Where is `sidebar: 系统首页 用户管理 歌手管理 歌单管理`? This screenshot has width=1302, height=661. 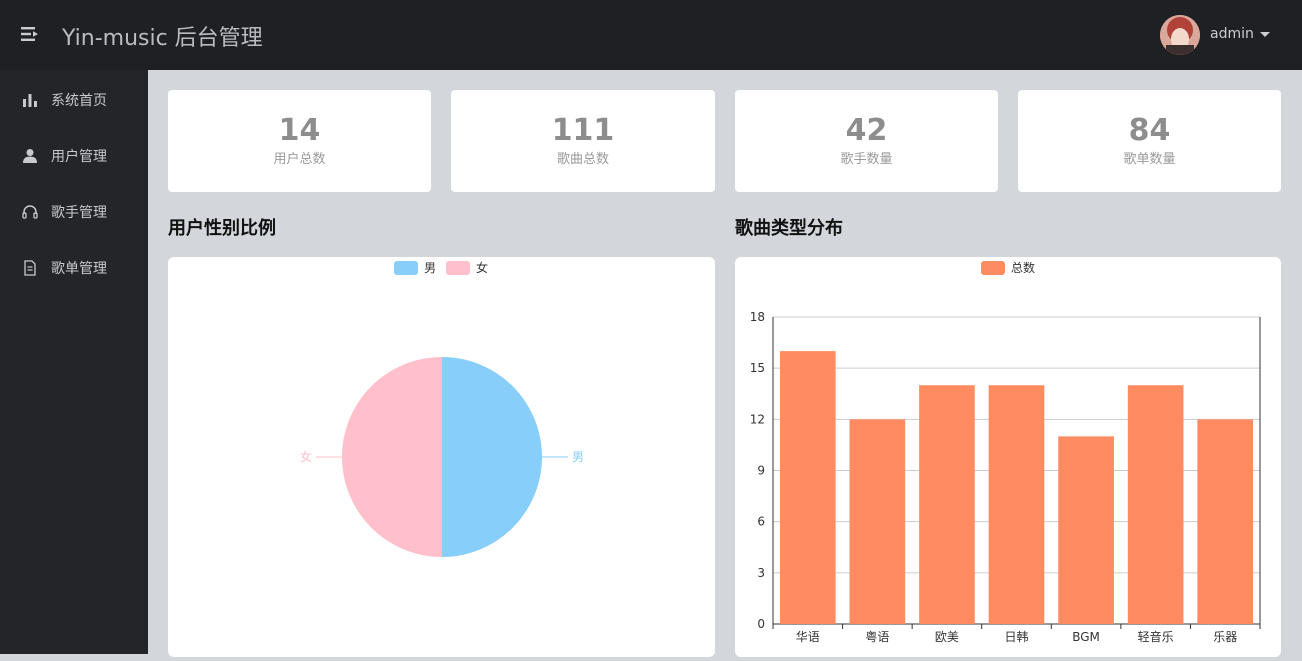
sidebar: 系统首页 用户管理 歌手管理 歌单管理 is located at coordinates (74, 362).